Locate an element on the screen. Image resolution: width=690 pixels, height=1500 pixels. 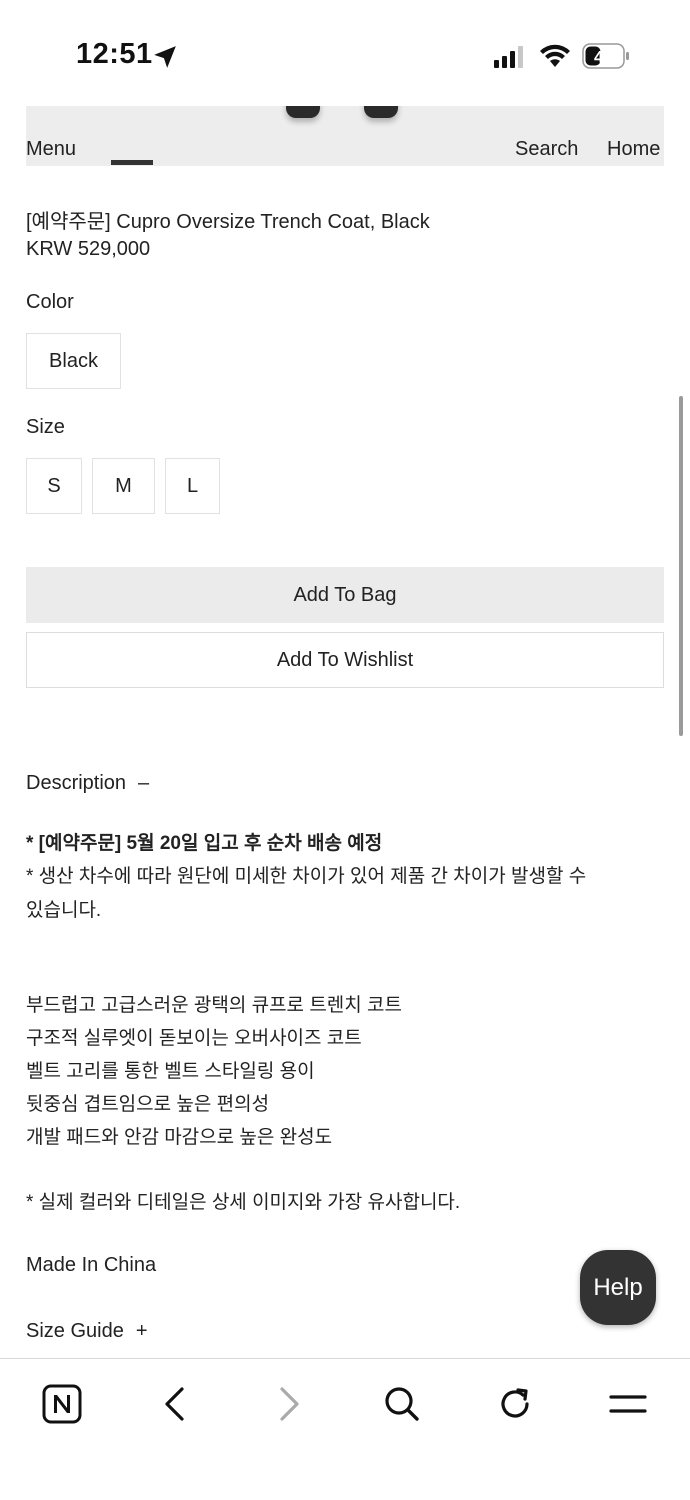
location-arrow-icon is located at coordinates (165, 57).